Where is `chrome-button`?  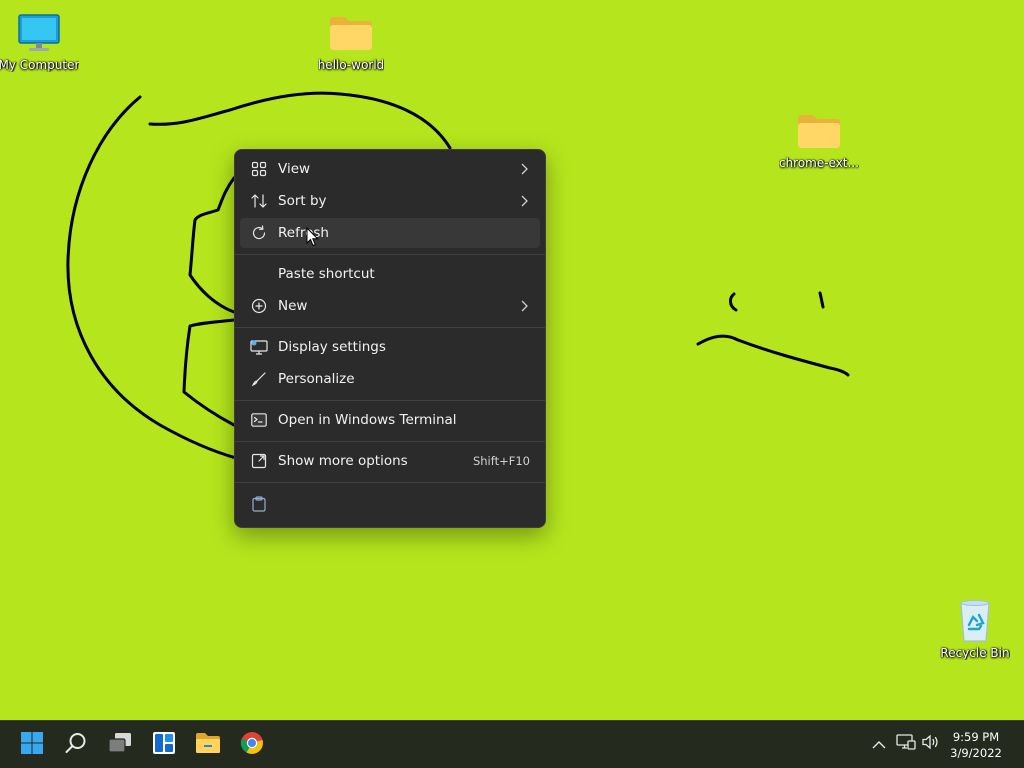 chrome-button is located at coordinates (252, 745).